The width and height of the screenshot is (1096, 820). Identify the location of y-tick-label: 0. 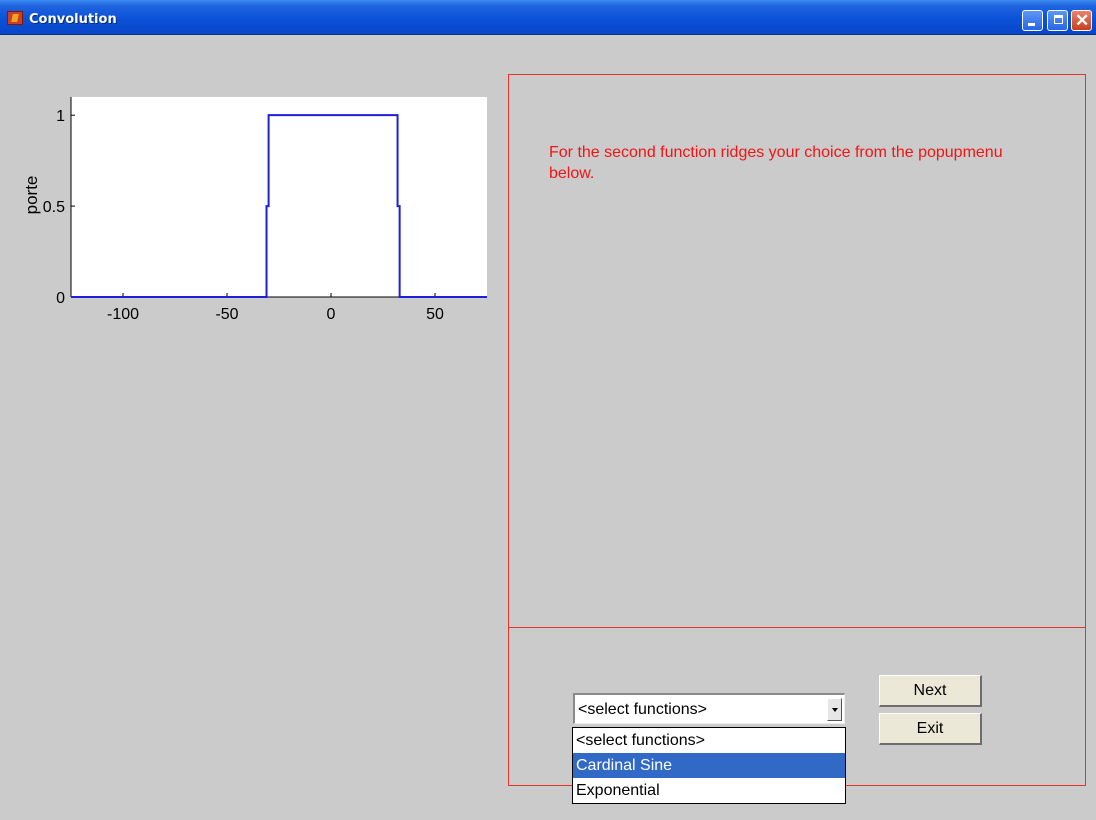
(60, 298).